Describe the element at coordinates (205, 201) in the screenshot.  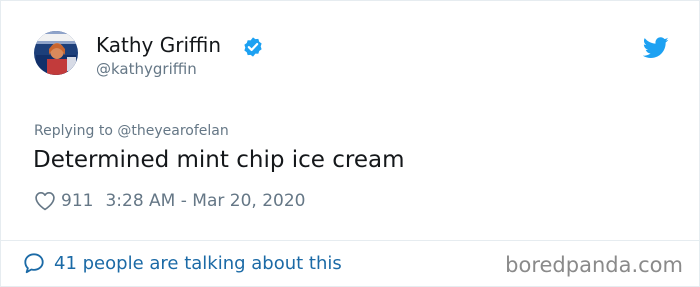
I see `tweet-timestamp: 3:28 AM - Mar 20, 2020` at that location.